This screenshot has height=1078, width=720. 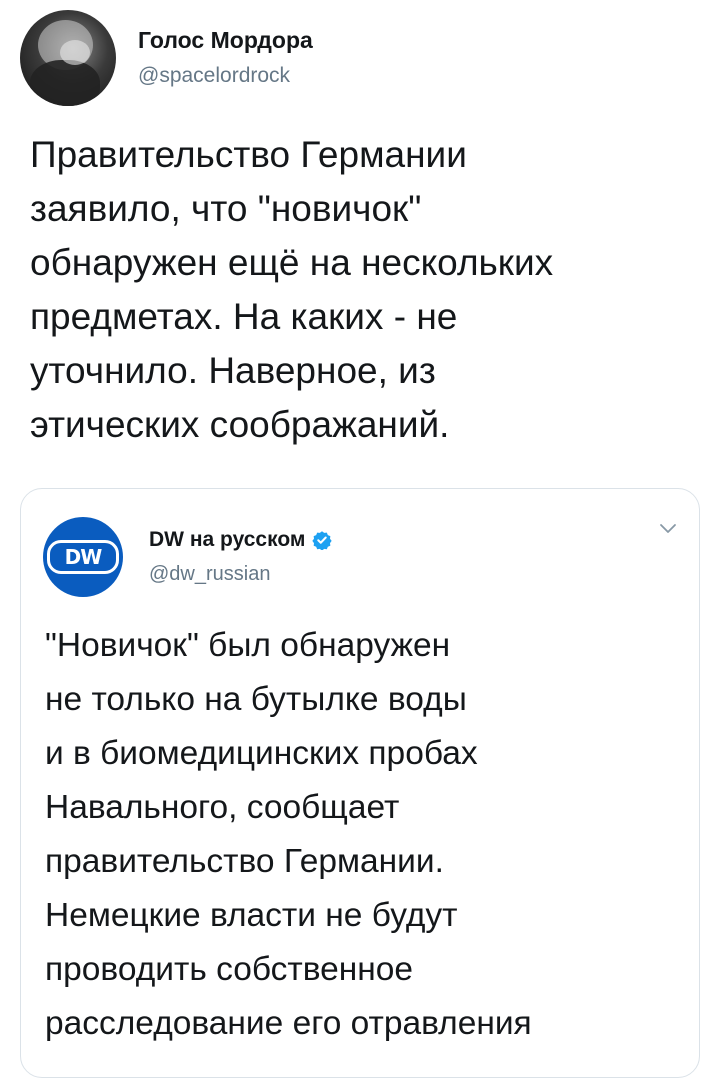 I want to click on quoted-author-handle: @dw_russian, so click(x=240, y=574).